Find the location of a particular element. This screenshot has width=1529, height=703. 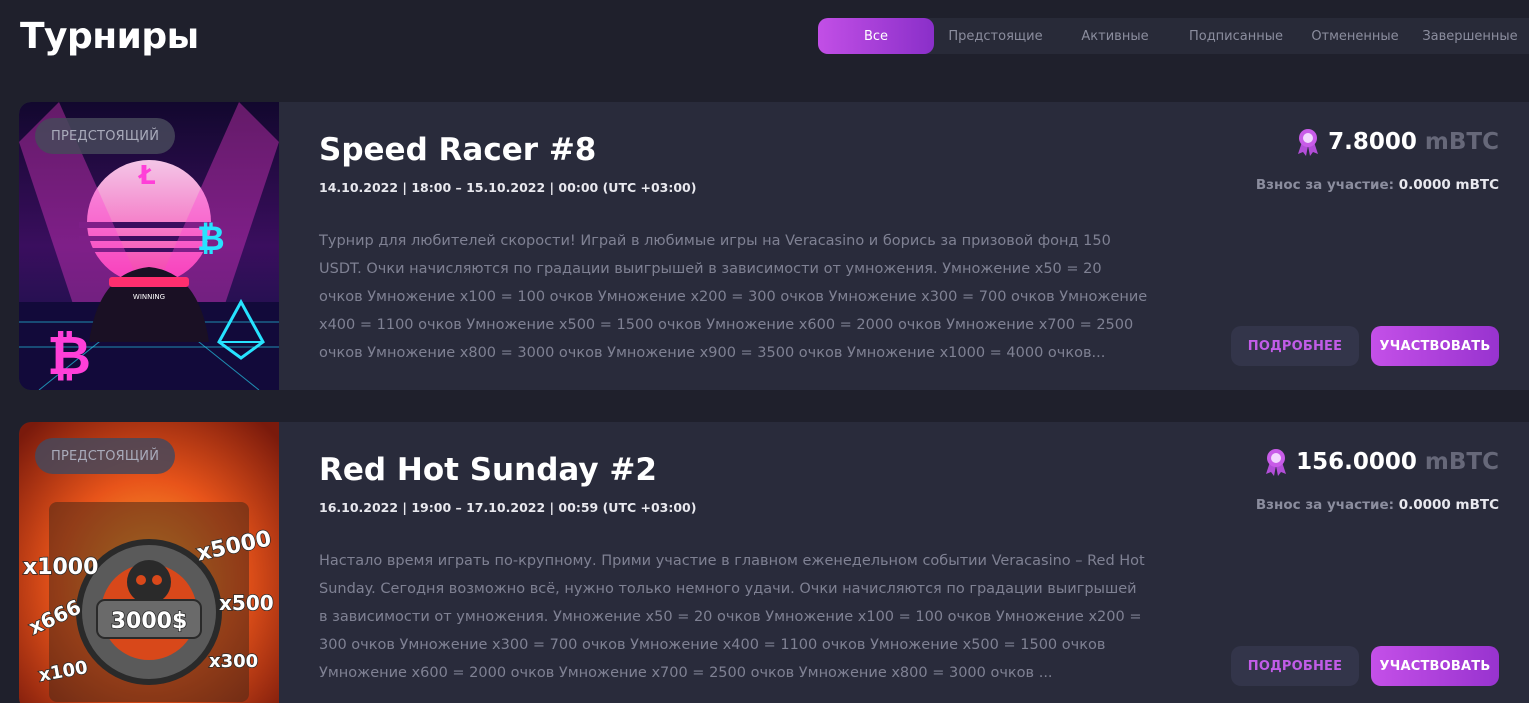

thumb-label: x300 is located at coordinates (233, 661).